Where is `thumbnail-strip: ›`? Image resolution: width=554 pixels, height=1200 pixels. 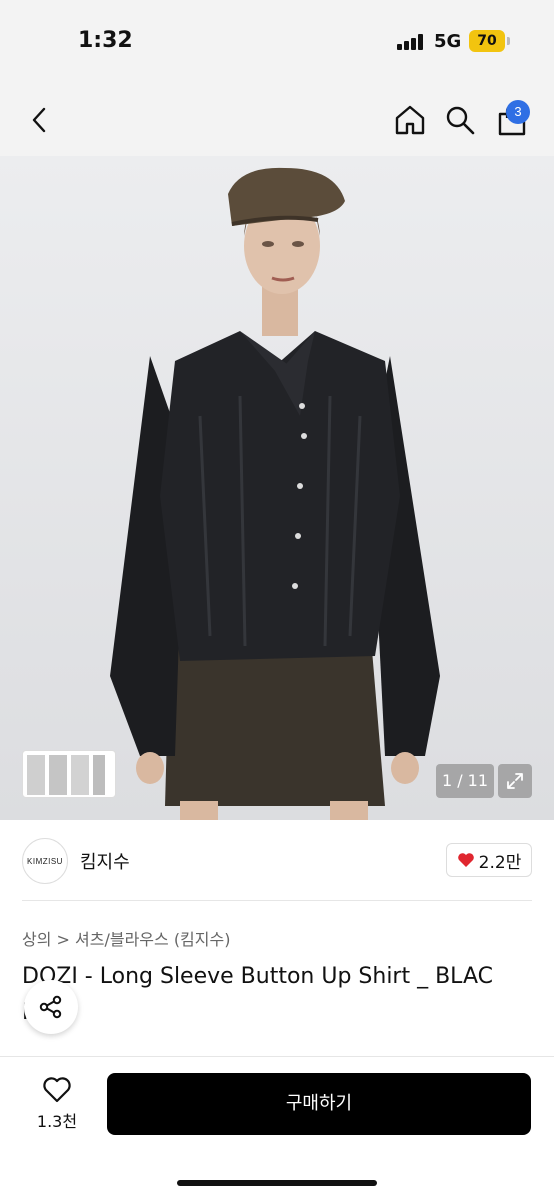 thumbnail-strip: › is located at coordinates (69, 774).